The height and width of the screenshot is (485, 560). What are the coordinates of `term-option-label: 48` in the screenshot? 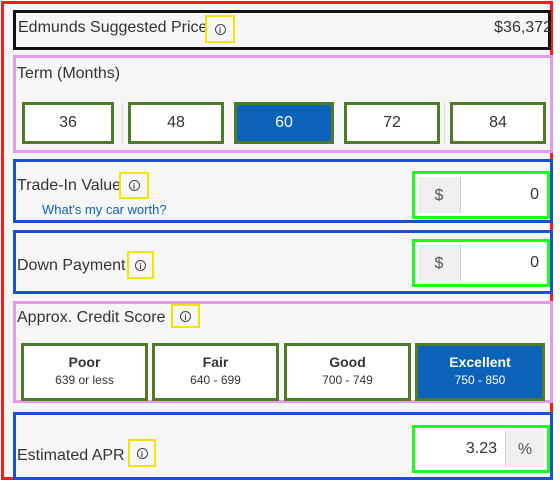 It's located at (176, 122).